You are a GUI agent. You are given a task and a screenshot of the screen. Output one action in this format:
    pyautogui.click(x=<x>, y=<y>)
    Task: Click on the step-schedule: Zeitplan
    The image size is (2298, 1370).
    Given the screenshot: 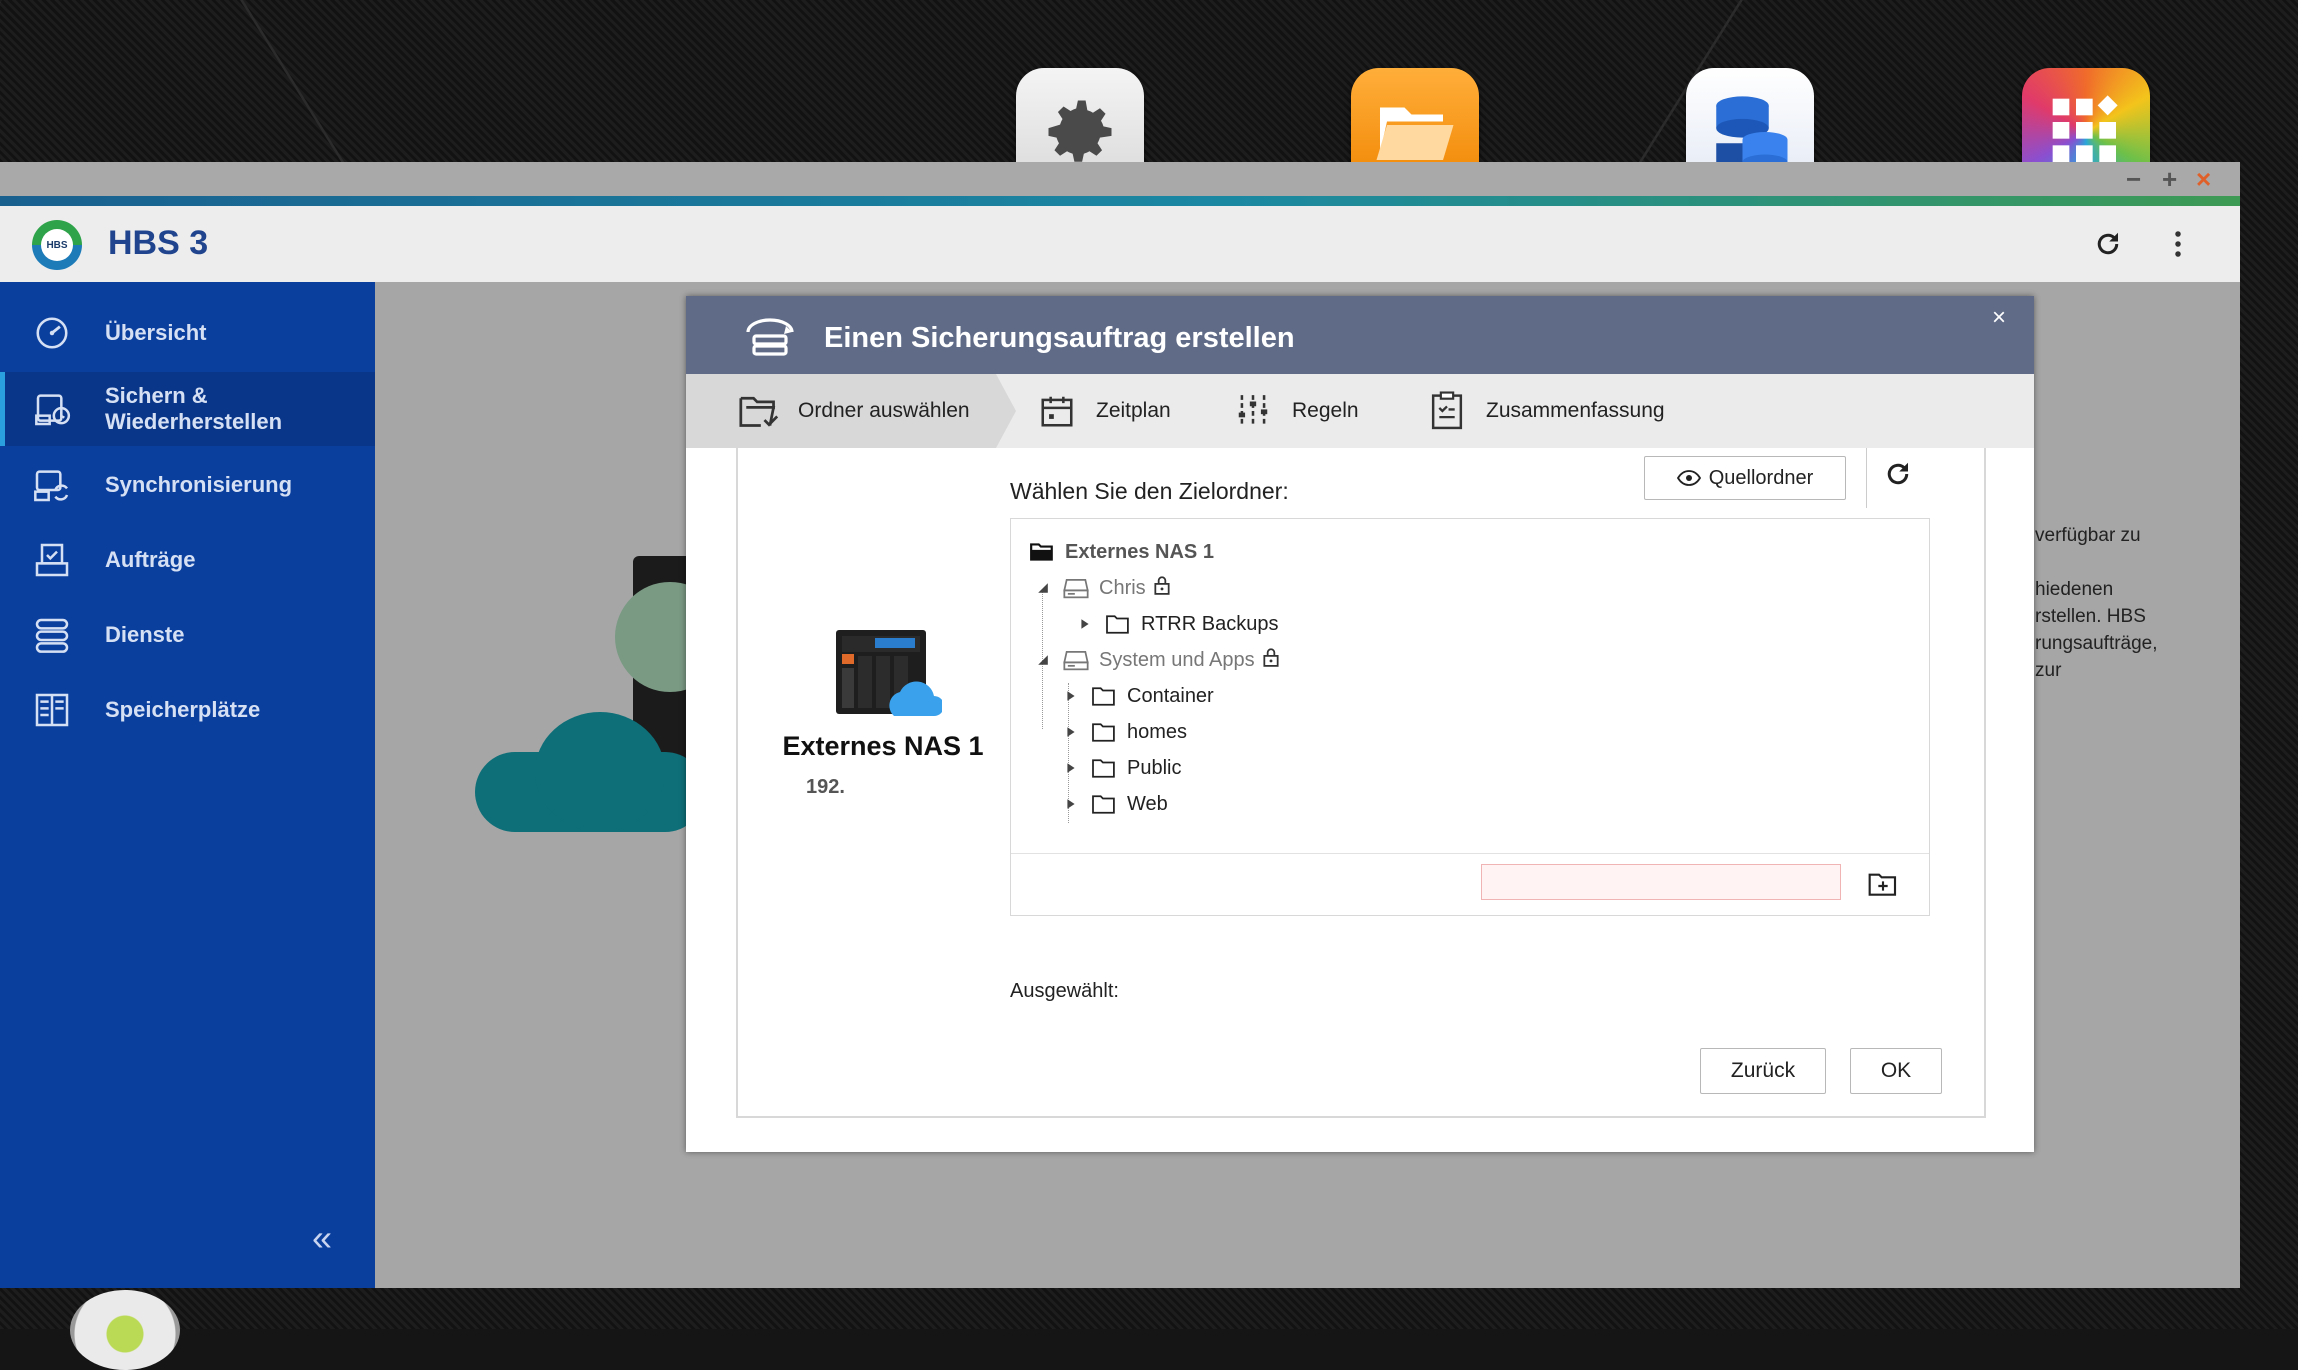 What is the action you would take?
    pyautogui.click(x=1102, y=411)
    